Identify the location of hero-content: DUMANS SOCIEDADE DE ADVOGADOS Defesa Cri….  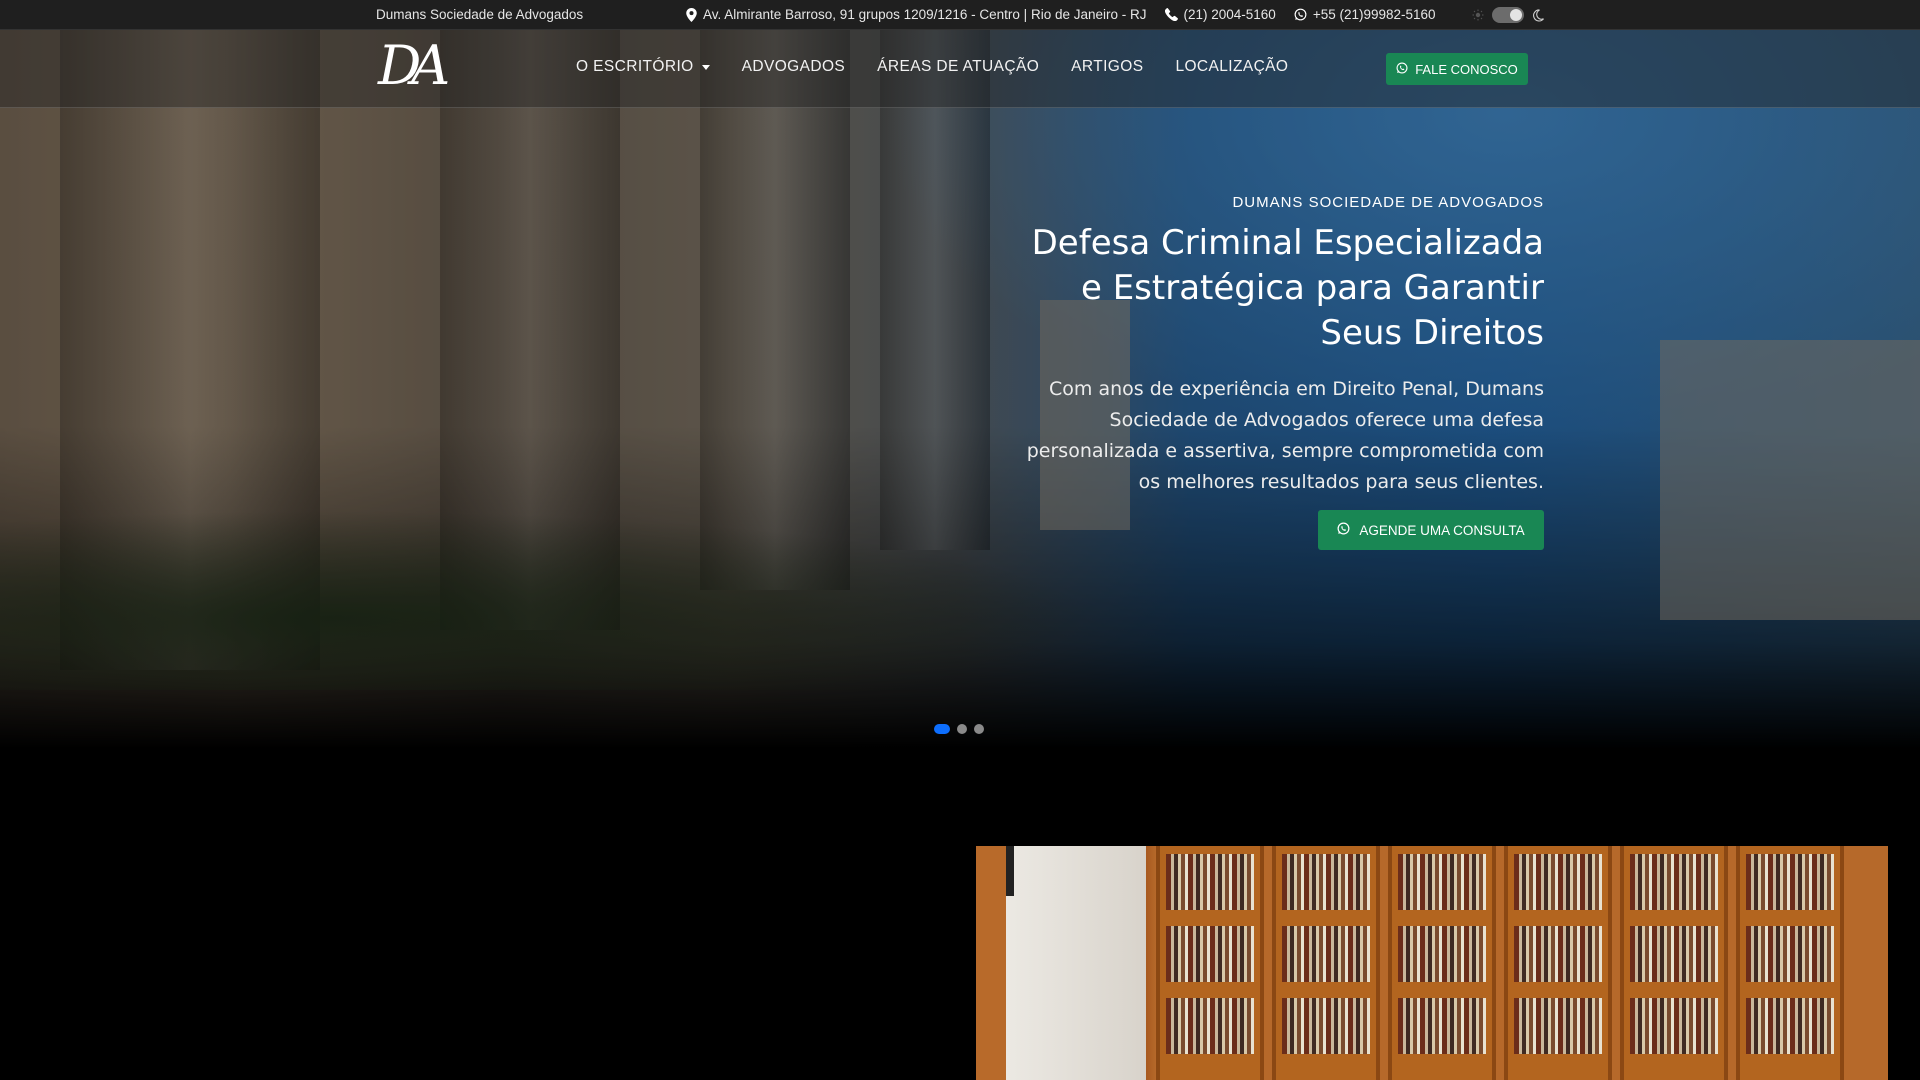
(1274, 372).